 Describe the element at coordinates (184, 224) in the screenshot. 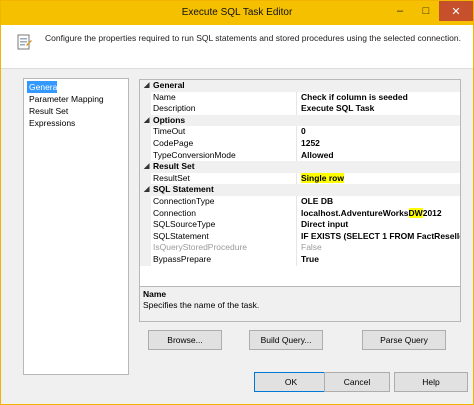

I see `property-name: SQLSourceType` at that location.